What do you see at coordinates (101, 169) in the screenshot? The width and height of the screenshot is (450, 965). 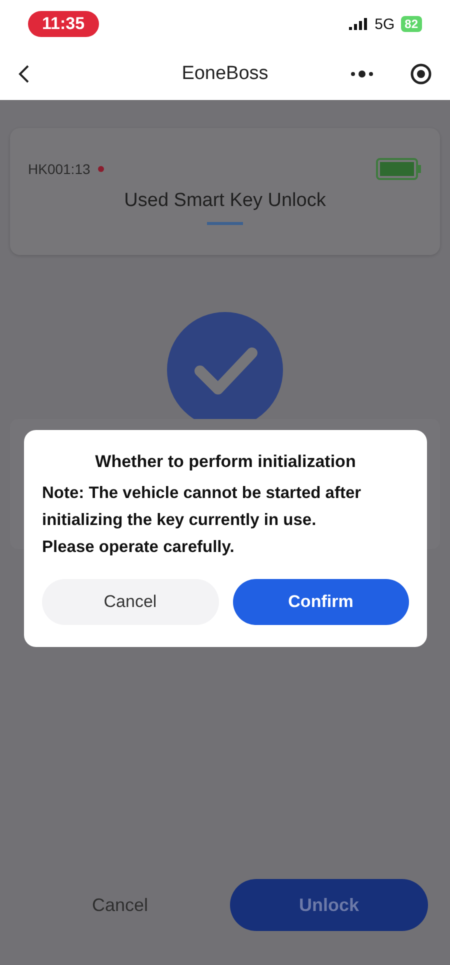 I see `status-dot-icon` at bounding box center [101, 169].